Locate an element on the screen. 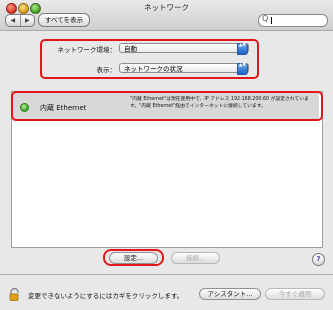 The width and height of the screenshot is (333, 310). back-forward-control: ◀ ▶ is located at coordinates (20, 20).